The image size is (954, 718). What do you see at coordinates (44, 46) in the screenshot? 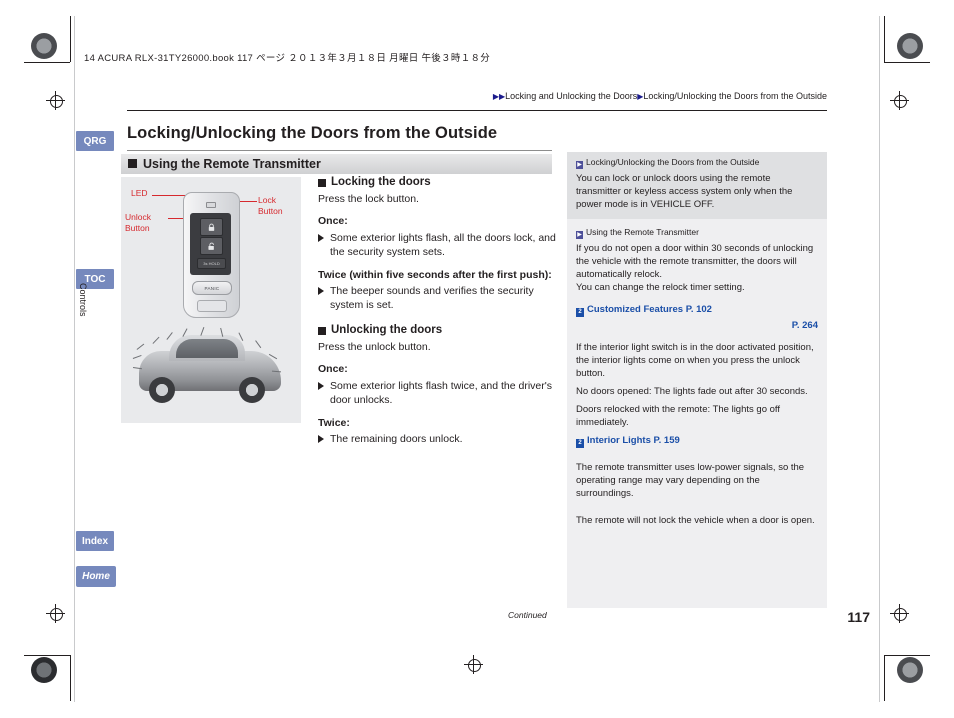
I see `color-bar-tl` at bounding box center [44, 46].